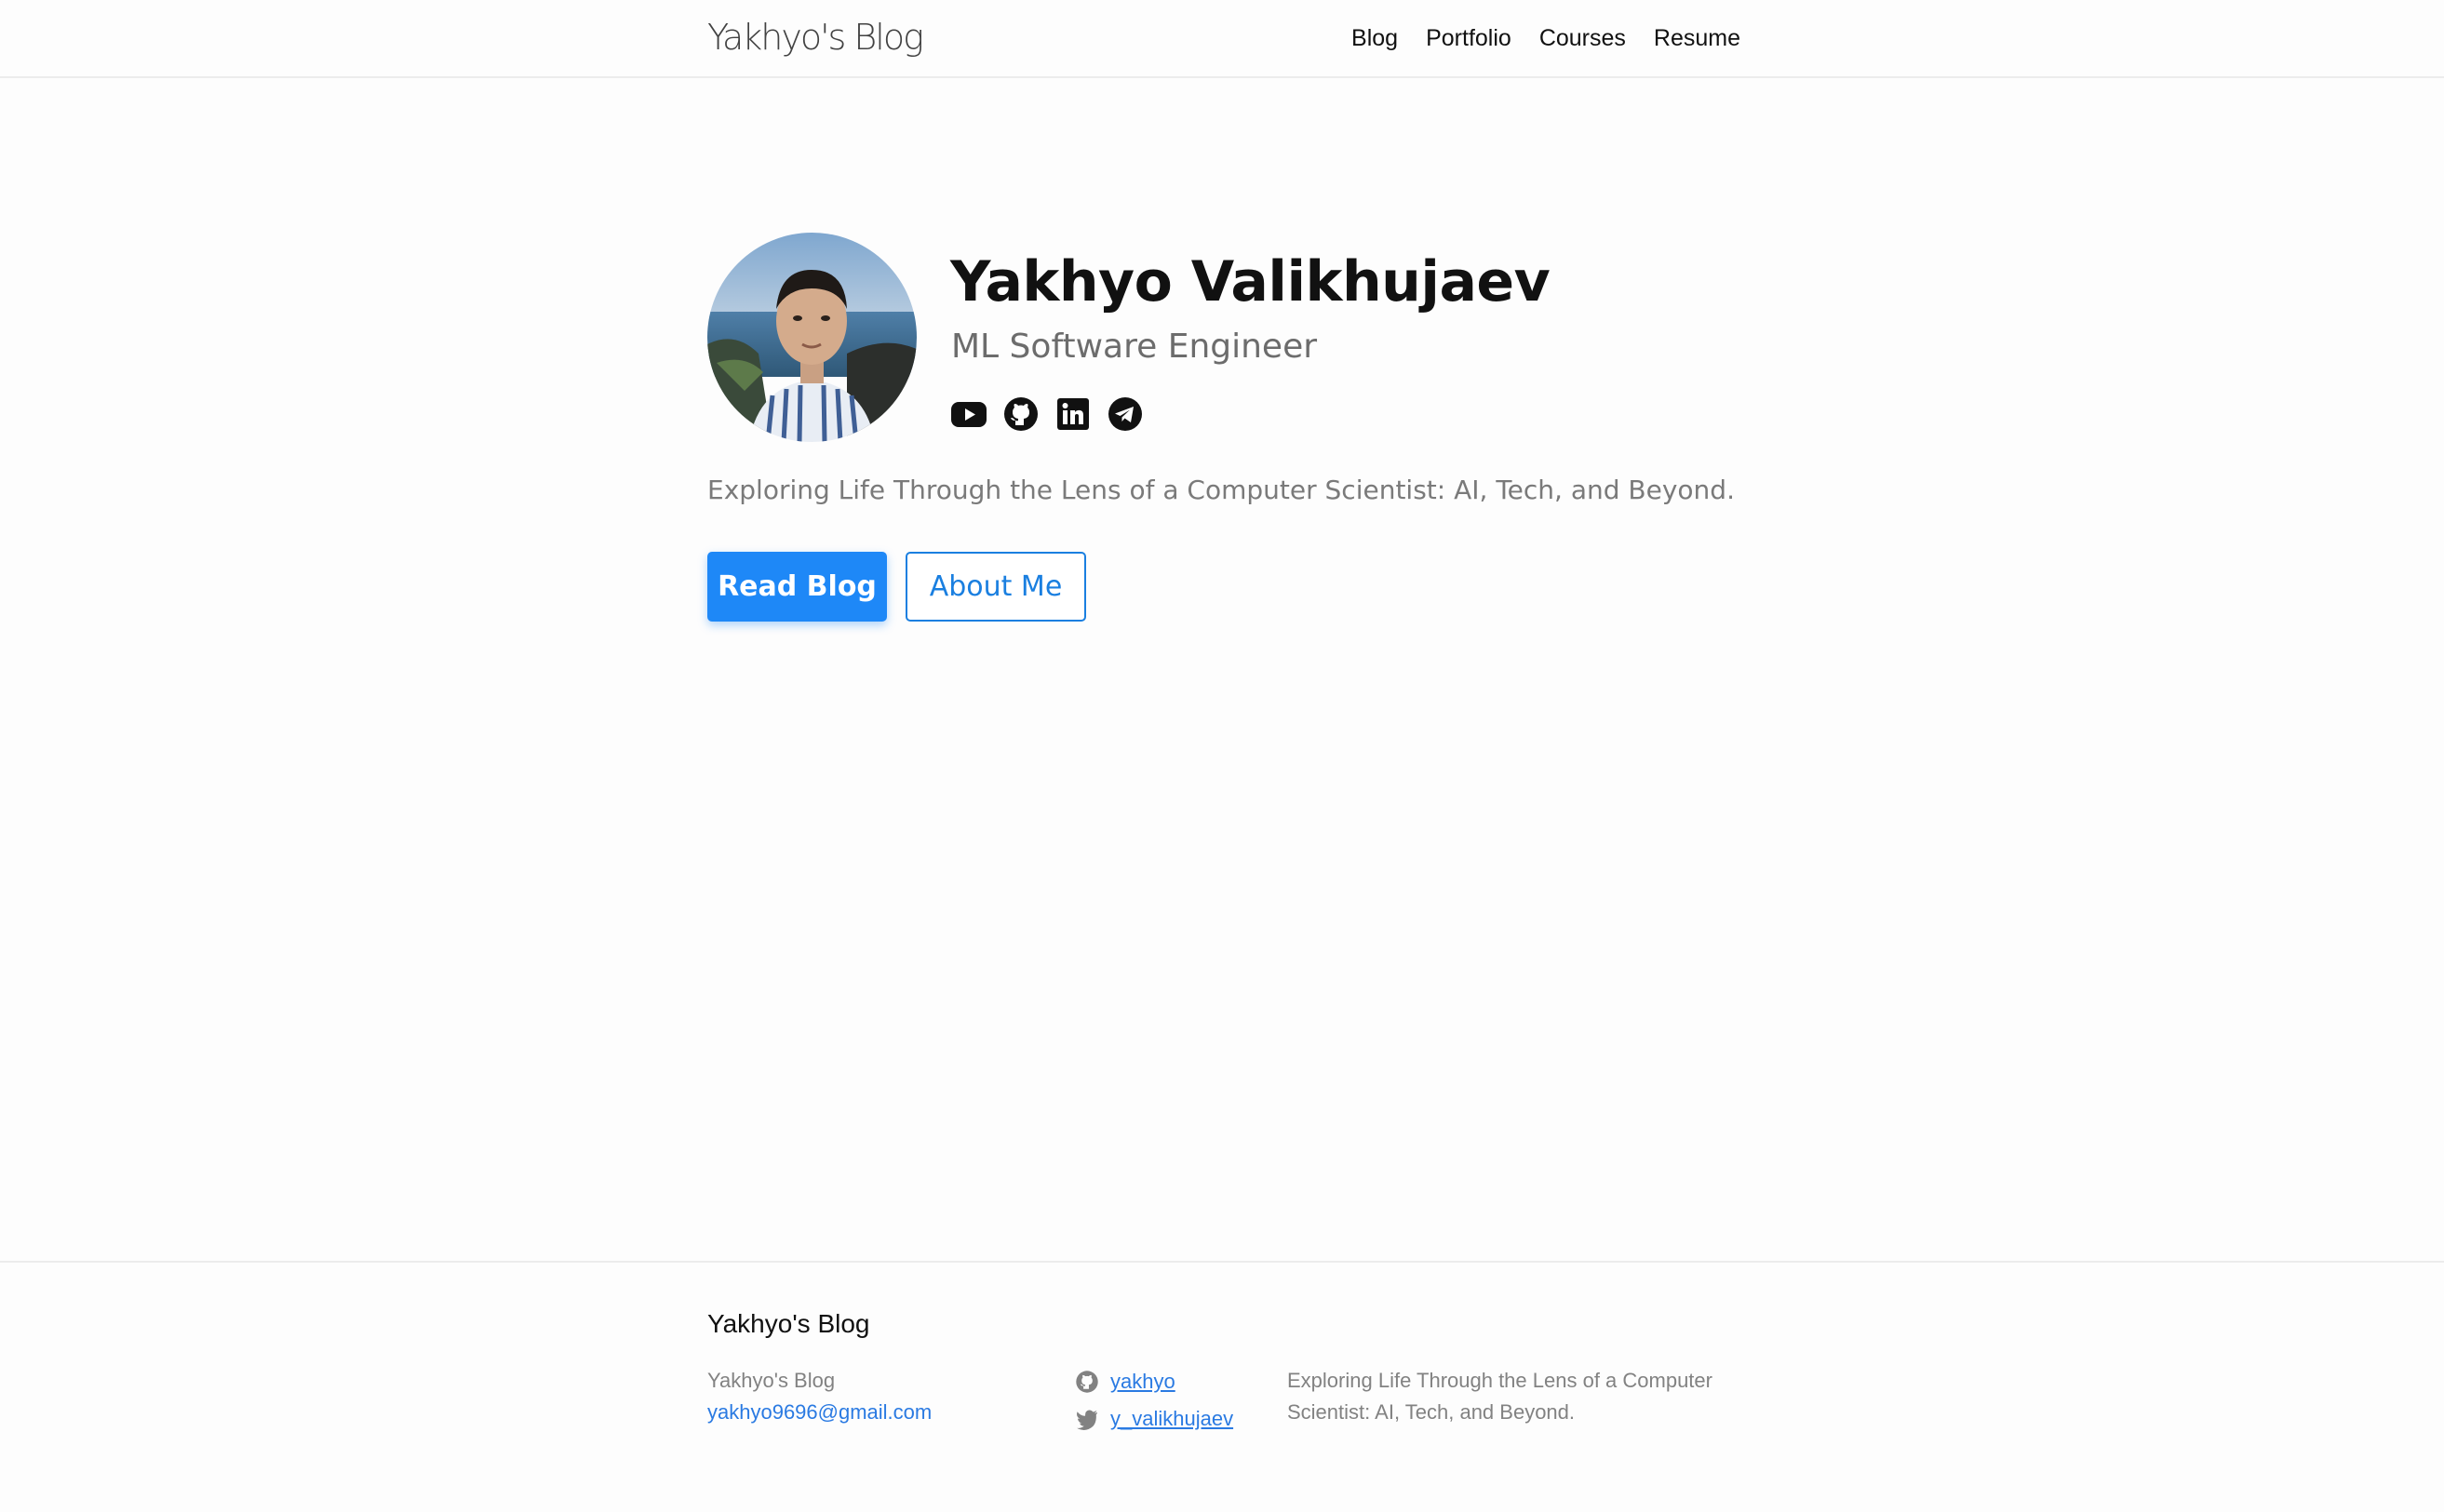 The height and width of the screenshot is (1512, 2444). I want to click on footer-contact: Yakhyo's Blog yakhyo9696@gmail.com, so click(820, 1396).